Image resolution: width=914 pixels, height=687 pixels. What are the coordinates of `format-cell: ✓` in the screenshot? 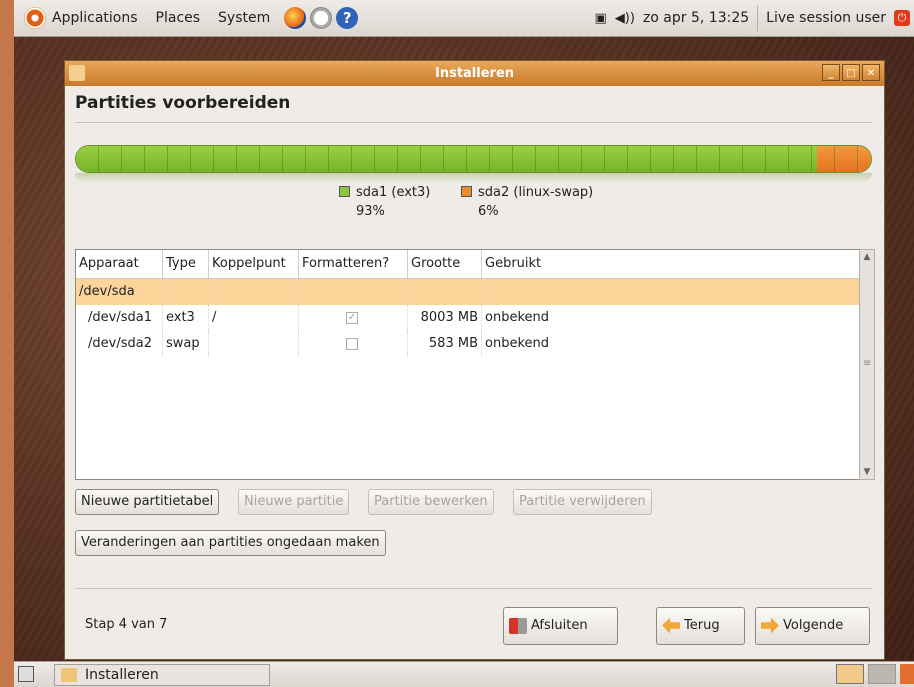 It's located at (353, 318).